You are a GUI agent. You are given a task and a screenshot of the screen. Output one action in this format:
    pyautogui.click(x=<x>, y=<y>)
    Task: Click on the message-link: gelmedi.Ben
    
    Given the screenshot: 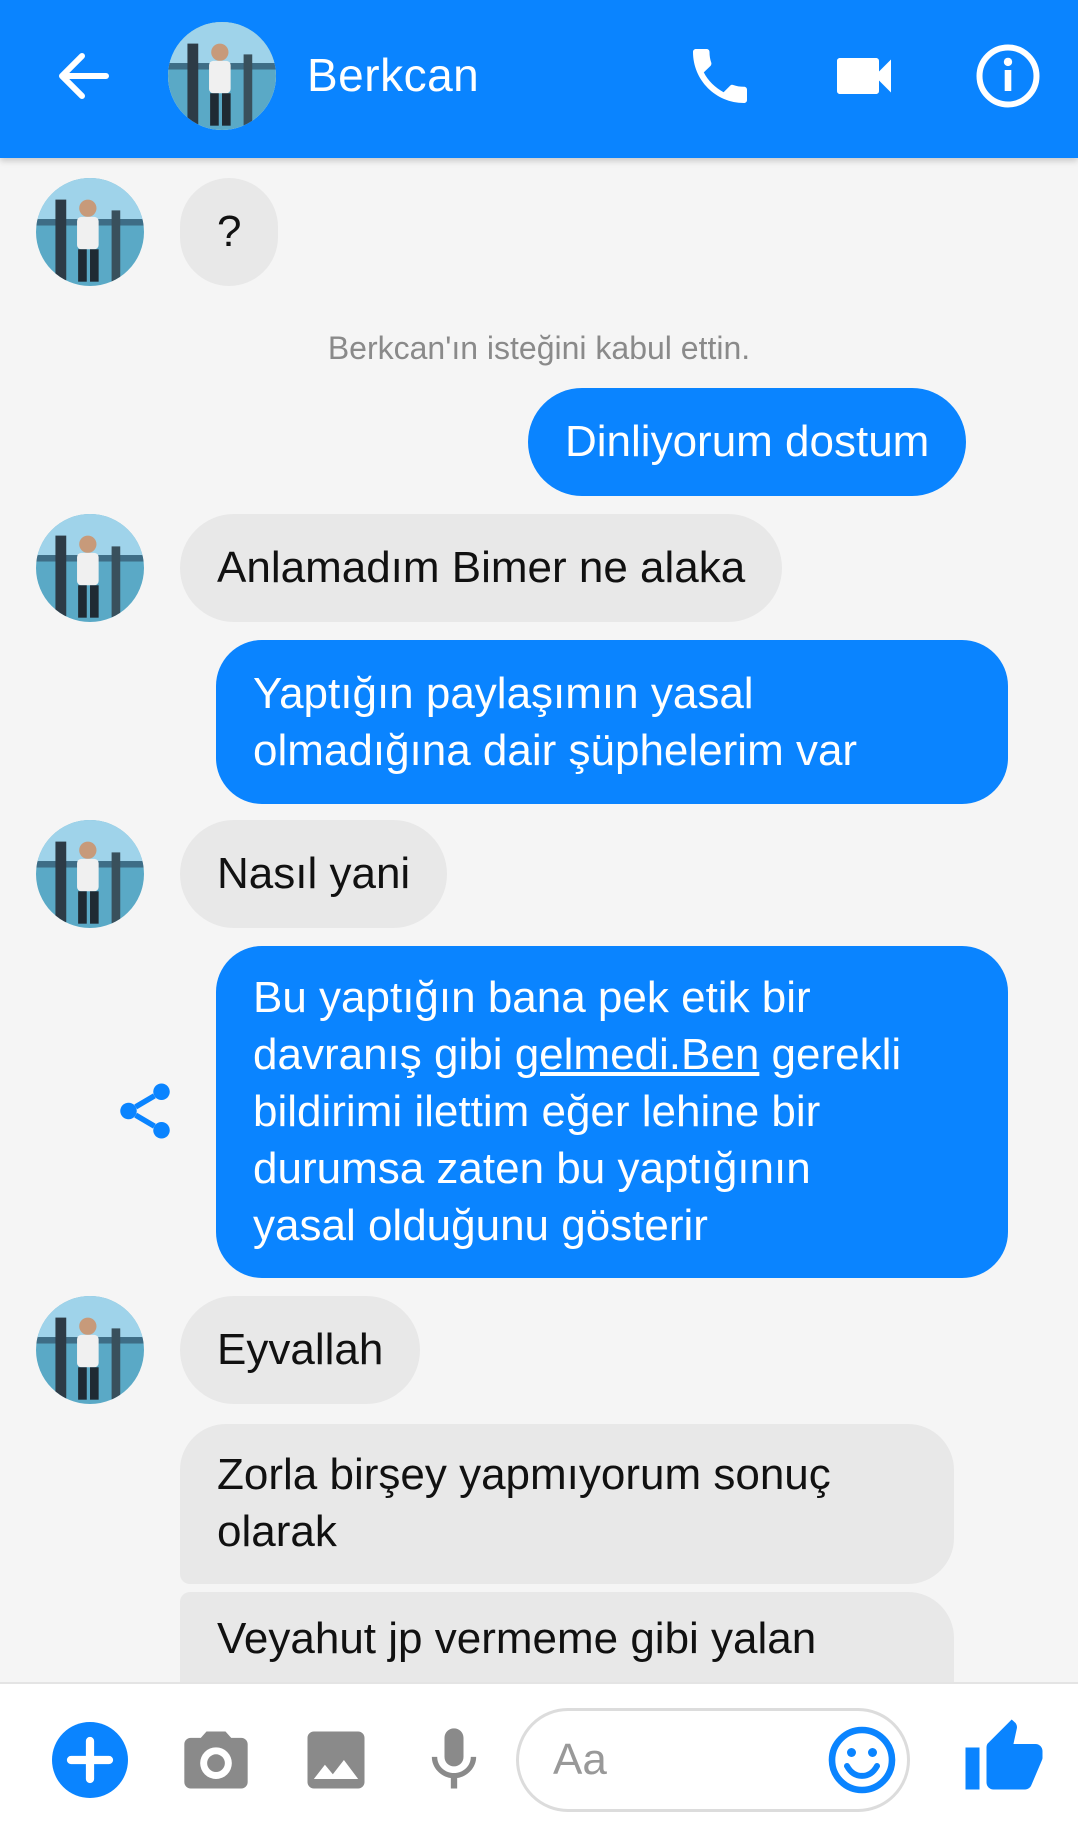 What is the action you would take?
    pyautogui.click(x=637, y=1054)
    